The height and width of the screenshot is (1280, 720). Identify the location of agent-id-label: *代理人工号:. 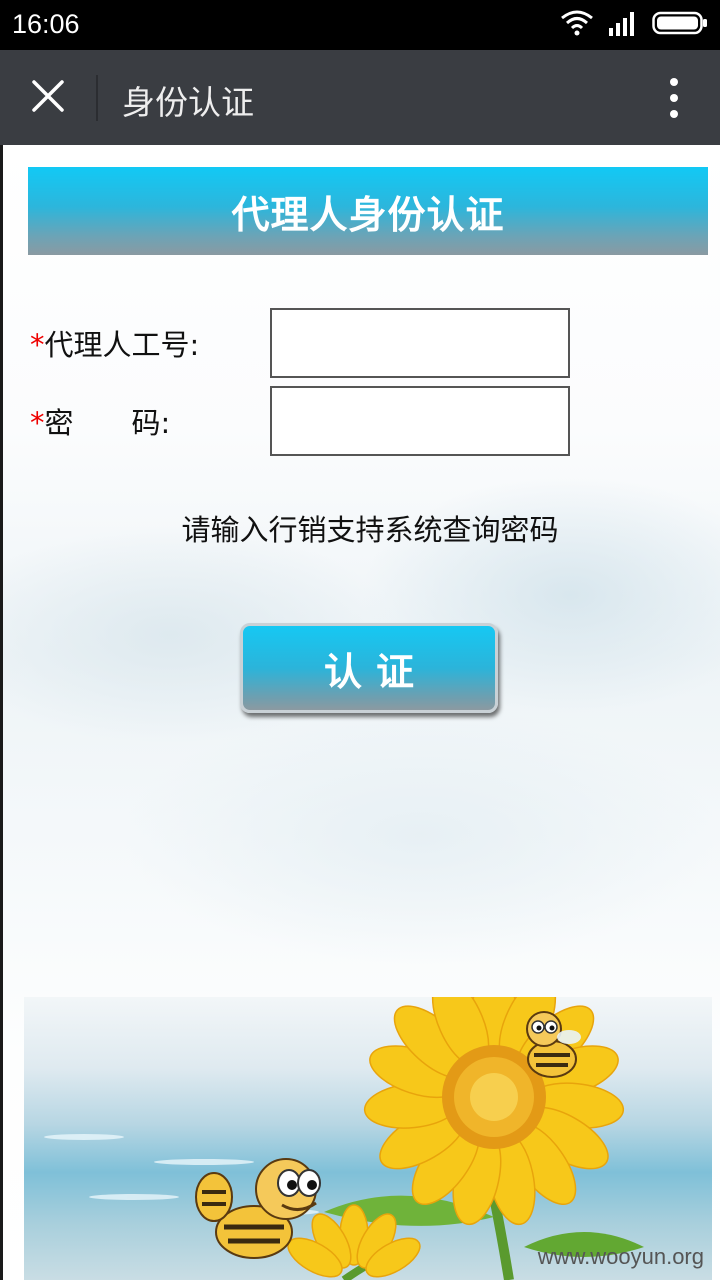
(114, 343).